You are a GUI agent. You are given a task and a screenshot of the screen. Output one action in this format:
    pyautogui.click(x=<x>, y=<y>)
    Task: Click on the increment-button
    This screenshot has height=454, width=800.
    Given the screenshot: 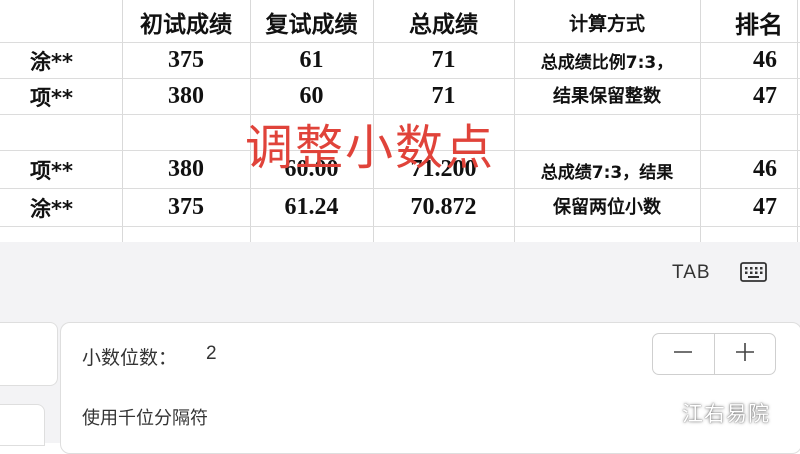 What is the action you would take?
    pyautogui.click(x=745, y=354)
    